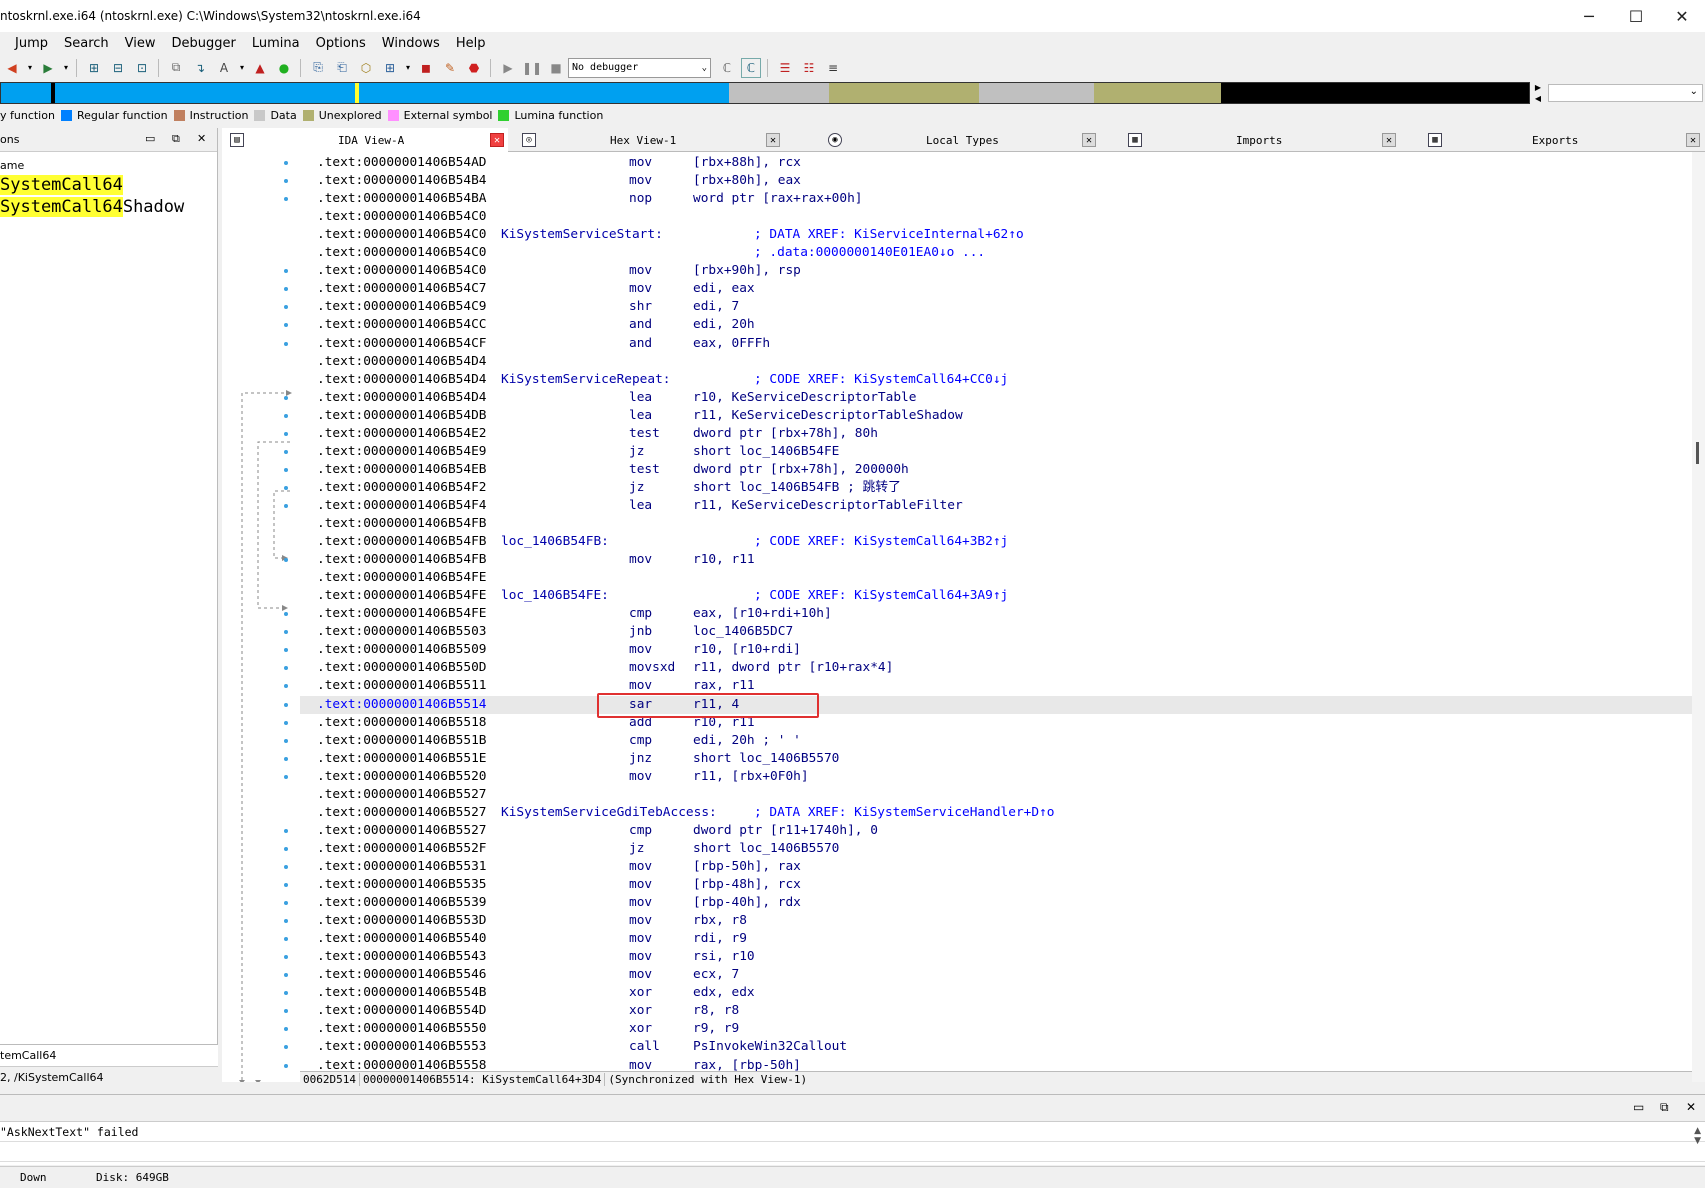 The width and height of the screenshot is (1705, 1188). I want to click on back-dropdown-icon: ▾, so click(30, 68).